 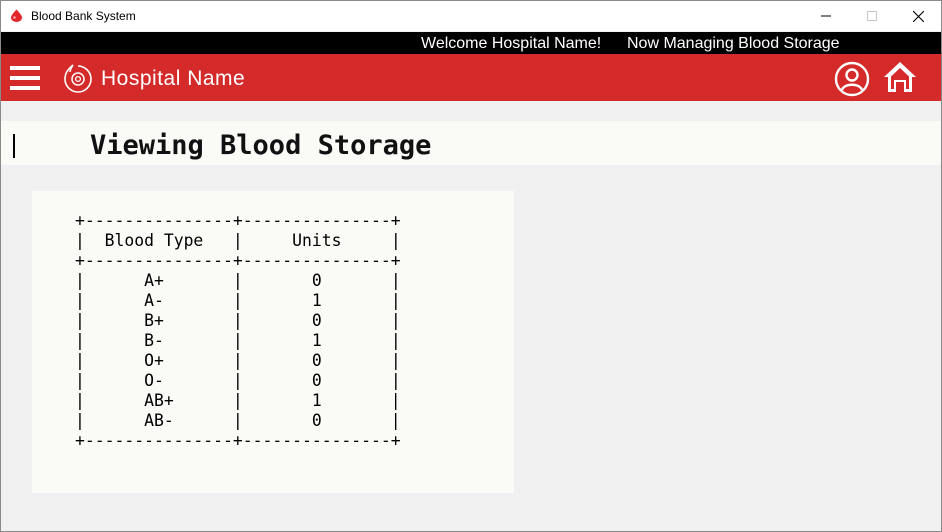 I want to click on home-icon, so click(x=900, y=77).